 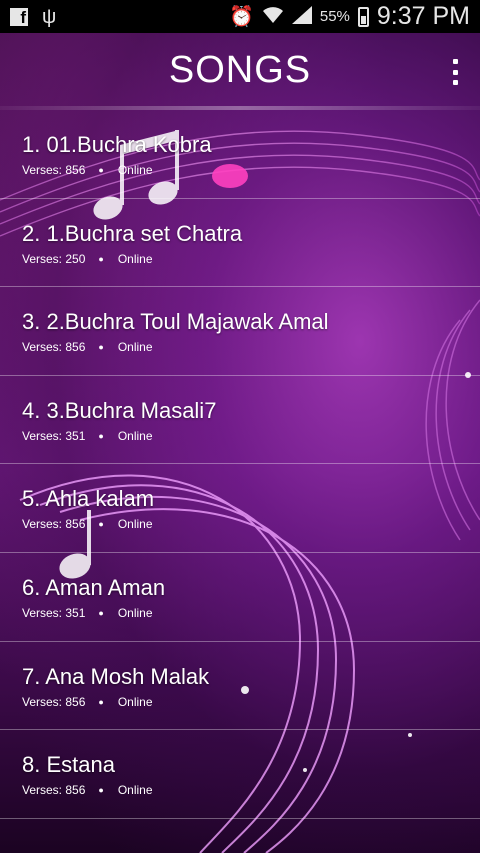 What do you see at coordinates (116, 676) in the screenshot?
I see `song-title: 7. Ana Mosh Malak` at bounding box center [116, 676].